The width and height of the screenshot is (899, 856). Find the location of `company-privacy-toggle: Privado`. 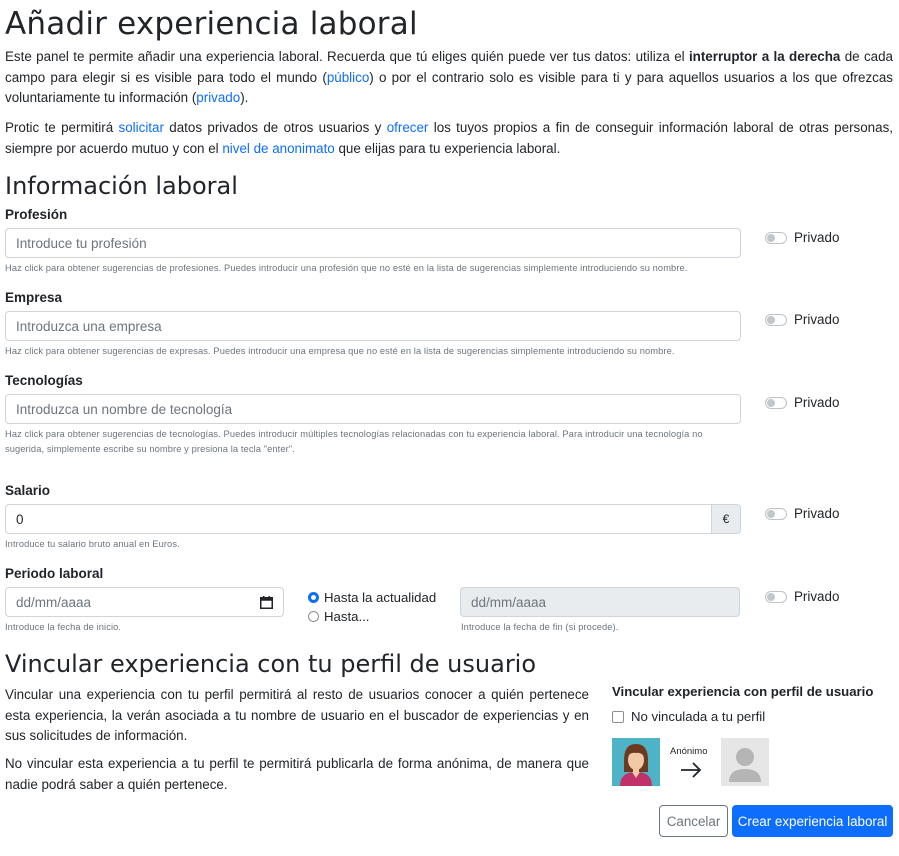

company-privacy-toggle: Privado is located at coordinates (802, 319).